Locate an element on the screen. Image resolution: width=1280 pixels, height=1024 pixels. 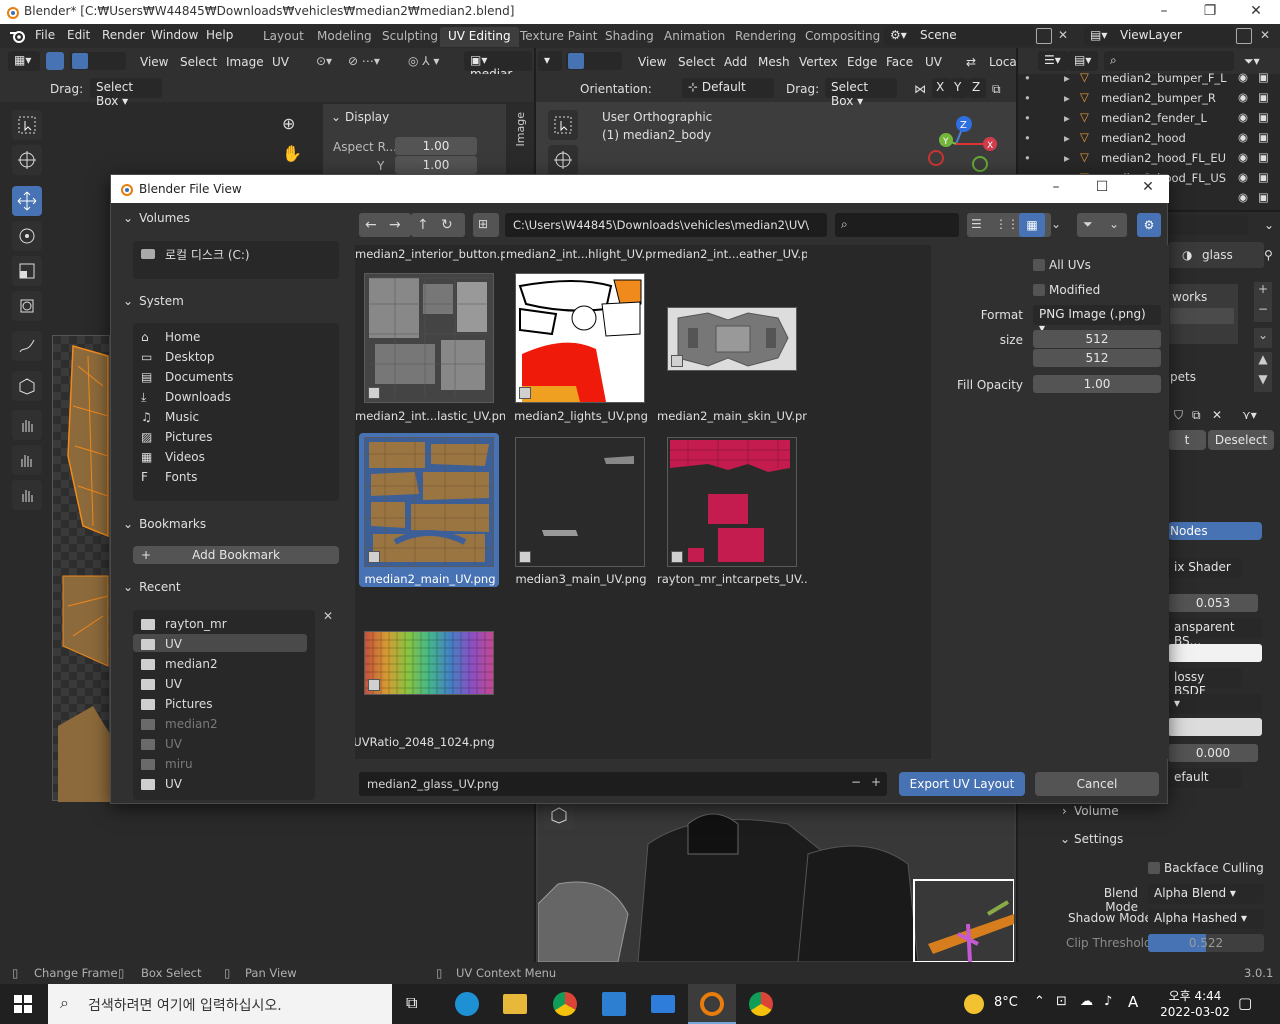
glossy-shader-dropdown: lossy BSDF is located at coordinates (1205, 683).